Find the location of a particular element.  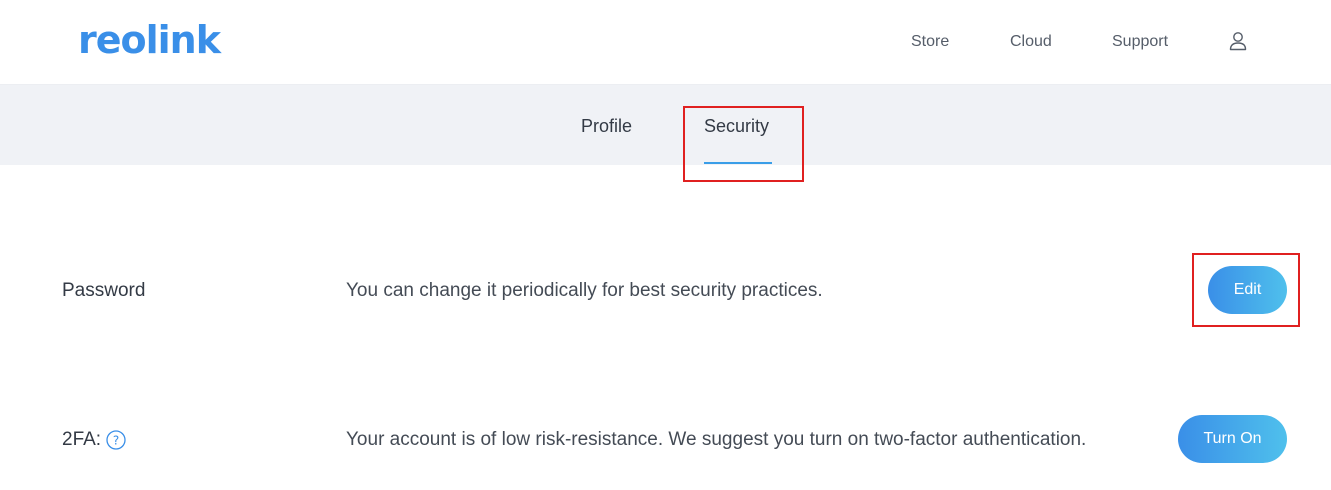

question-circle-icon: ? is located at coordinates (116, 440).